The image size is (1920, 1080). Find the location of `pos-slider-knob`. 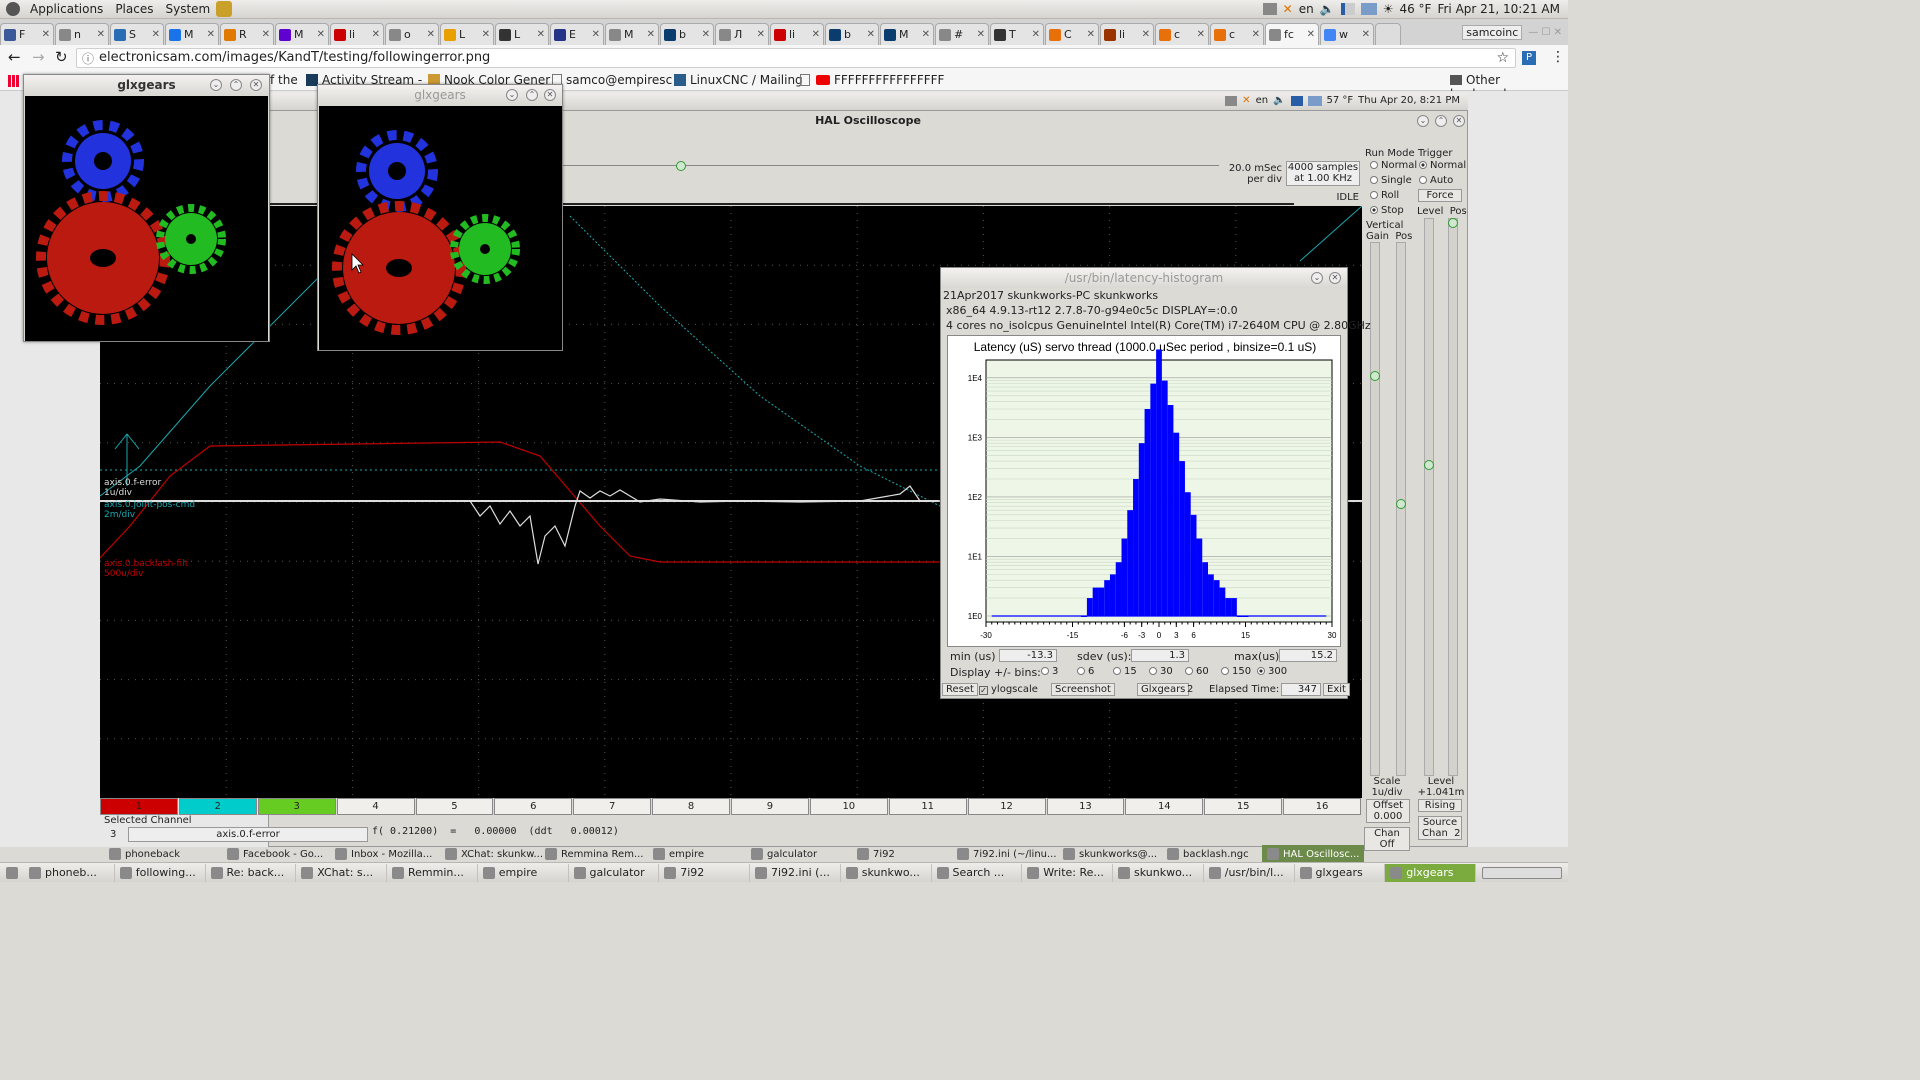

pos-slider-knob is located at coordinates (1401, 504).